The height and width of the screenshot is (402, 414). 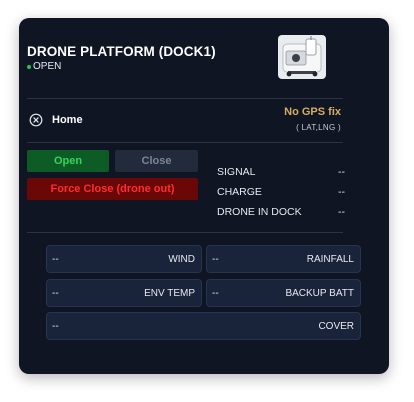 I want to click on metric-cover-value: --, so click(x=55, y=326).